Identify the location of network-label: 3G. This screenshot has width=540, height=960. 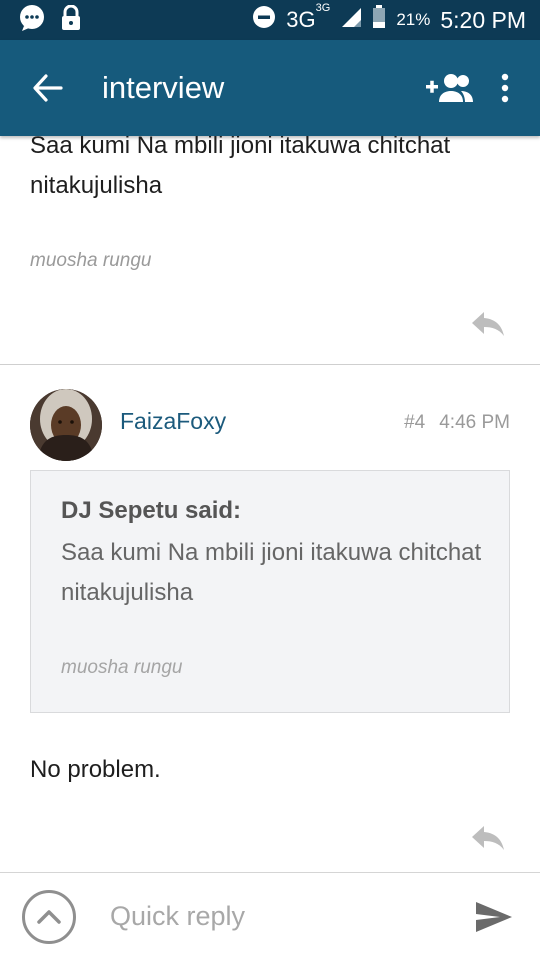
(301, 19).